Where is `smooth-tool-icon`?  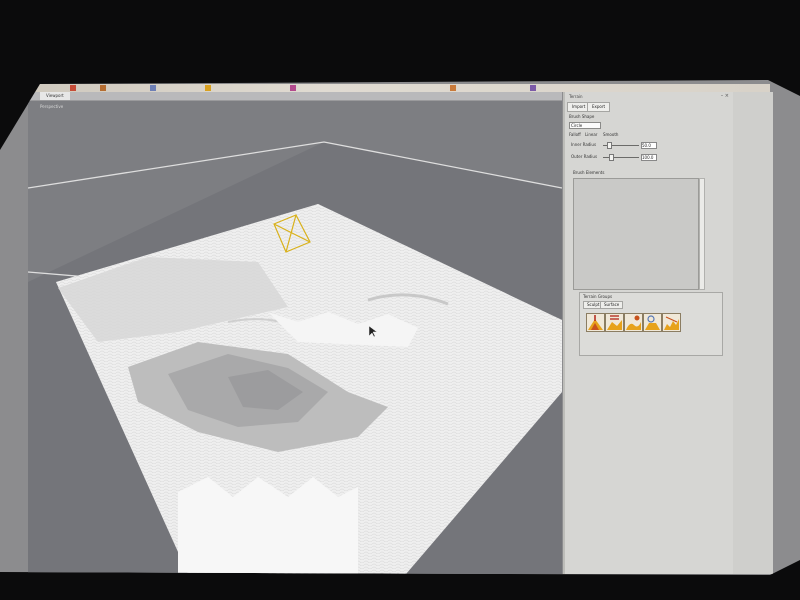
smooth-tool-icon is located at coordinates (633, 322).